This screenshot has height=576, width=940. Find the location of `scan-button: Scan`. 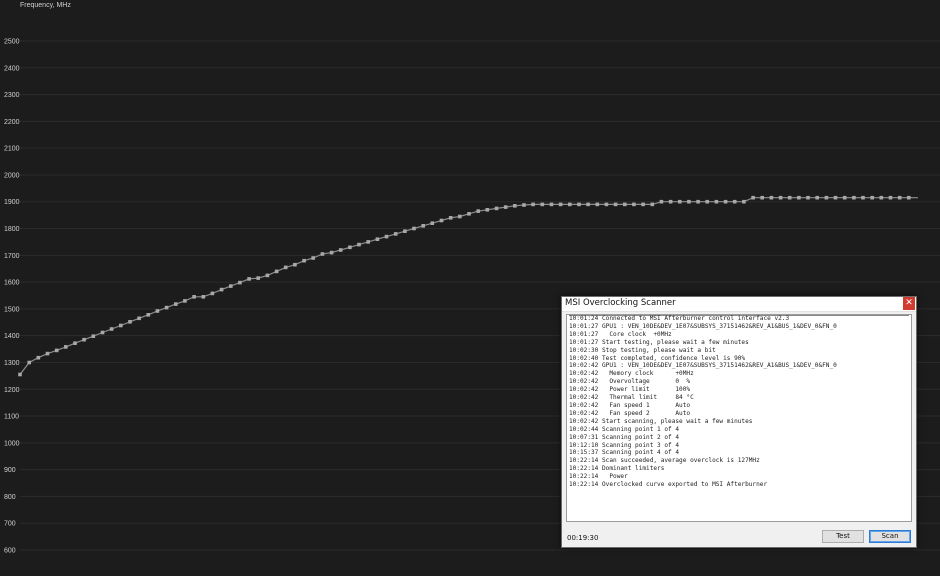

scan-button: Scan is located at coordinates (890, 536).